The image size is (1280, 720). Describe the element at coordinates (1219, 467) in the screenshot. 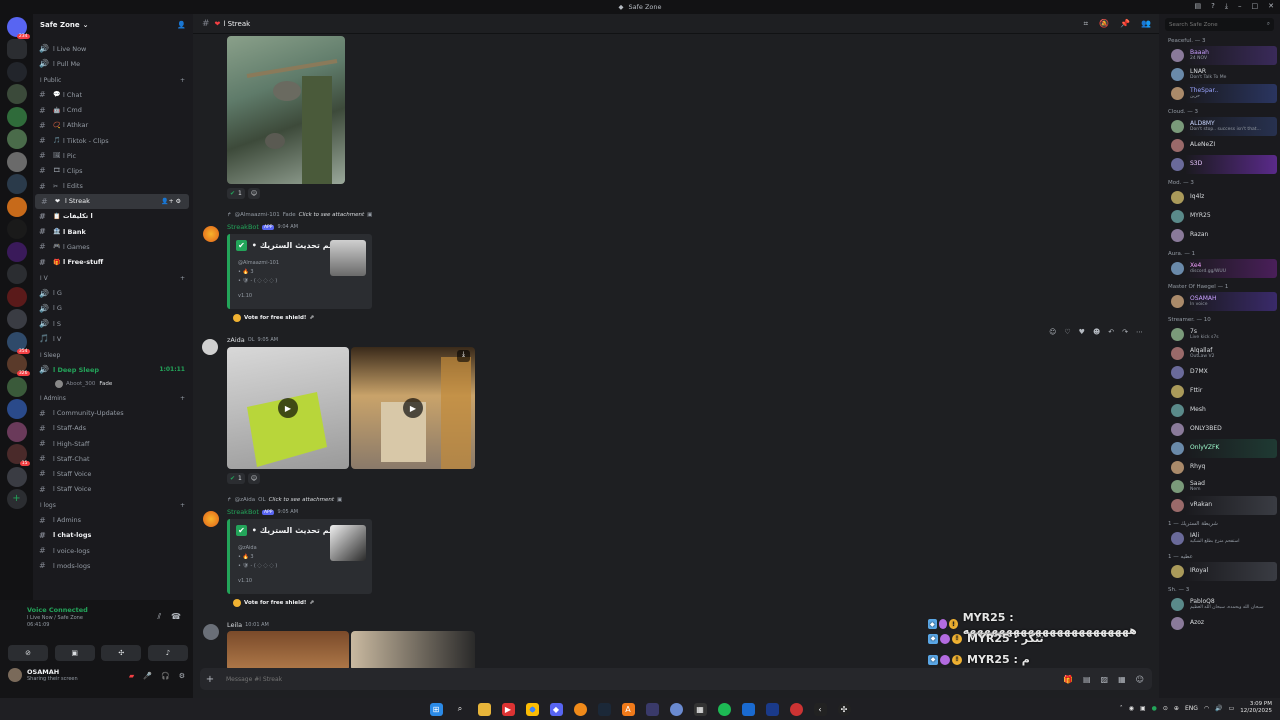

I see `member-item: Rhyq` at that location.